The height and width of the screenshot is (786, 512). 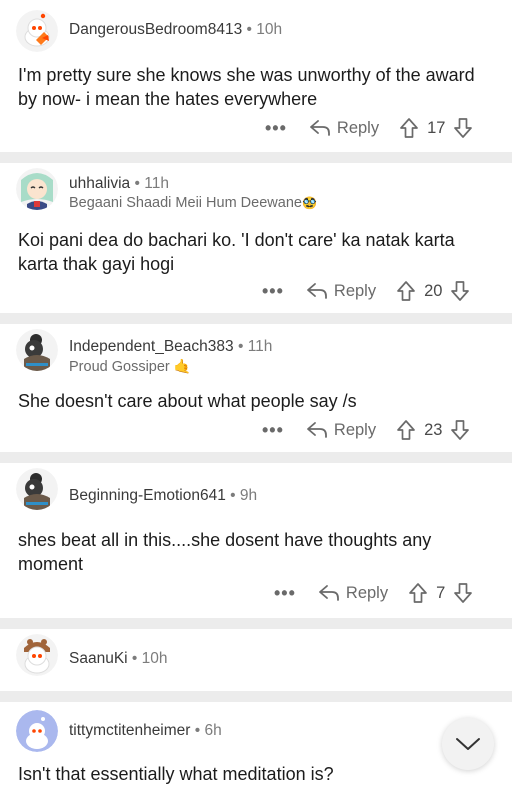 I want to click on flair-emoji: 🤙, so click(x=182, y=366).